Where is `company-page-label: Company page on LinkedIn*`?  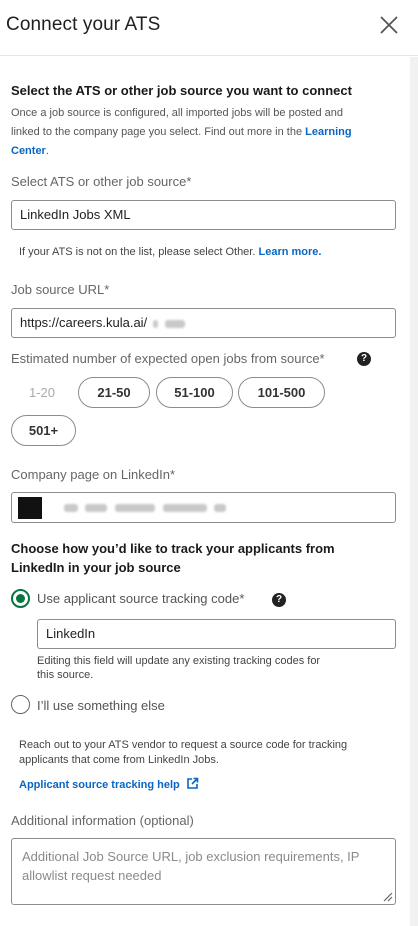
company-page-label: Company page on LinkedIn* is located at coordinates (93, 474).